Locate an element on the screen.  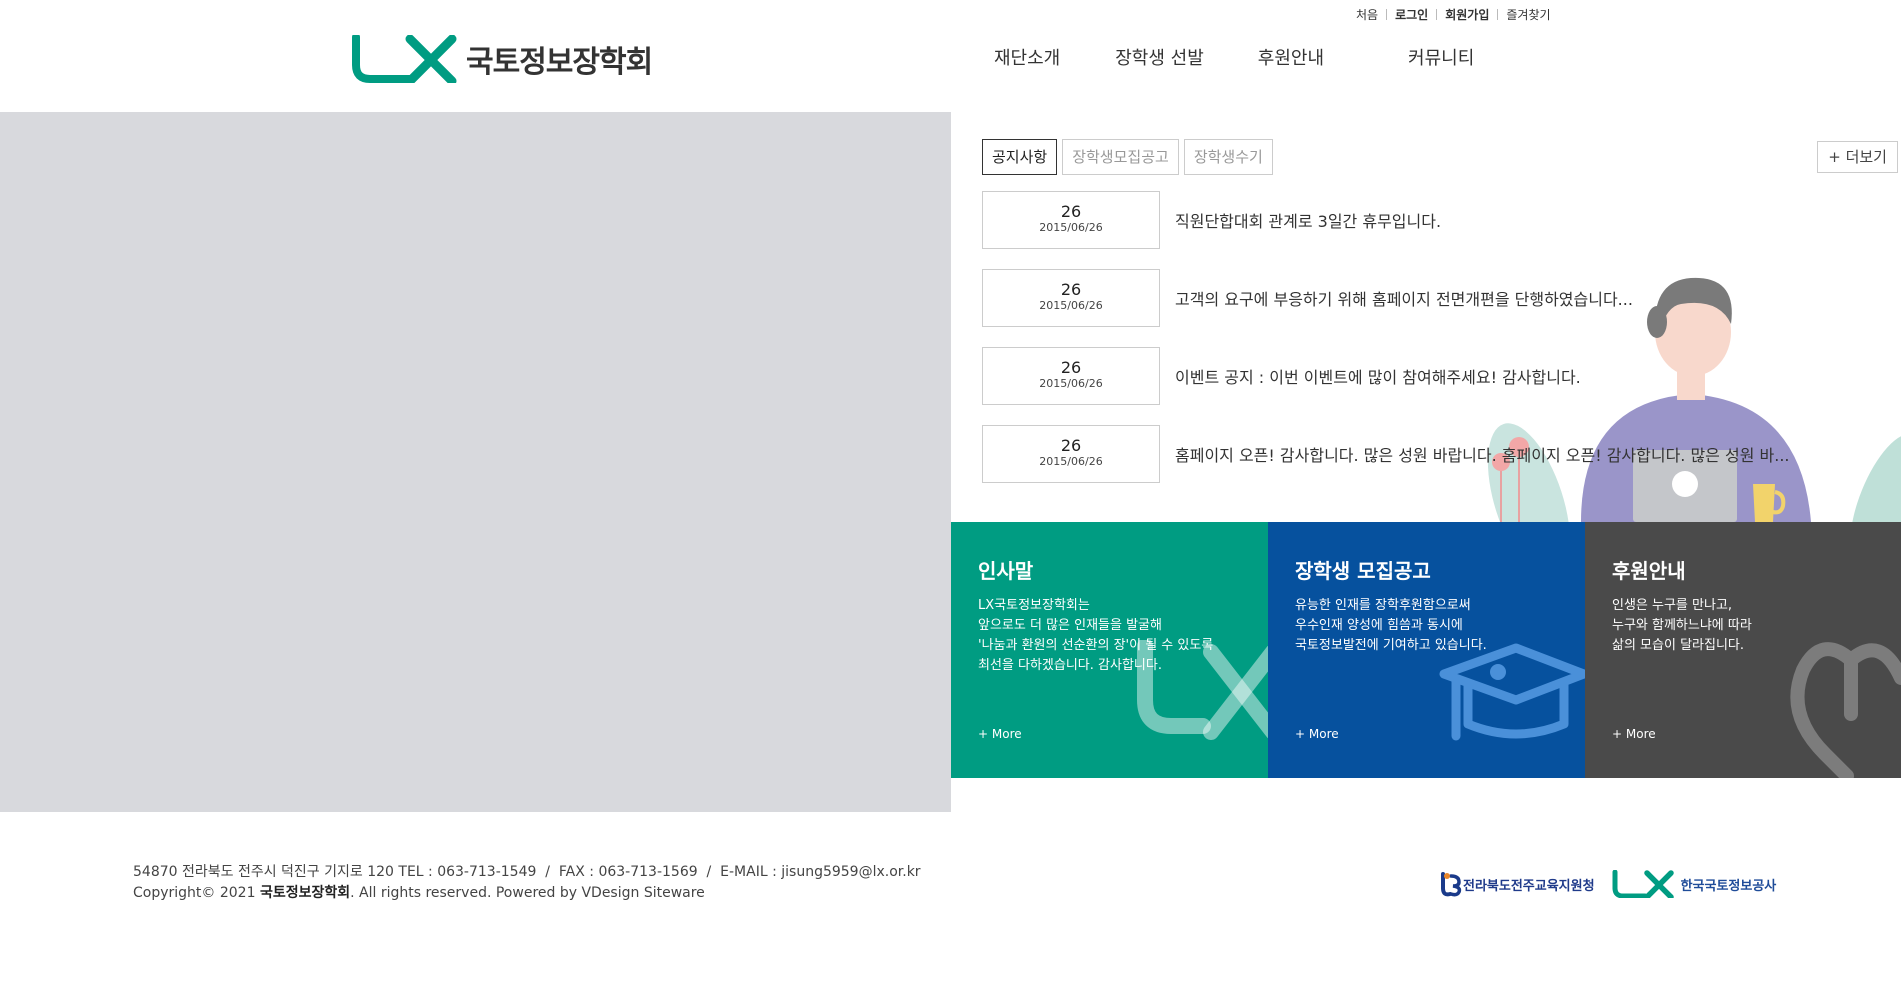
utility-menu: 처음 로그인 회원가입 즐겨찾기 is located at coordinates (1453, 14).